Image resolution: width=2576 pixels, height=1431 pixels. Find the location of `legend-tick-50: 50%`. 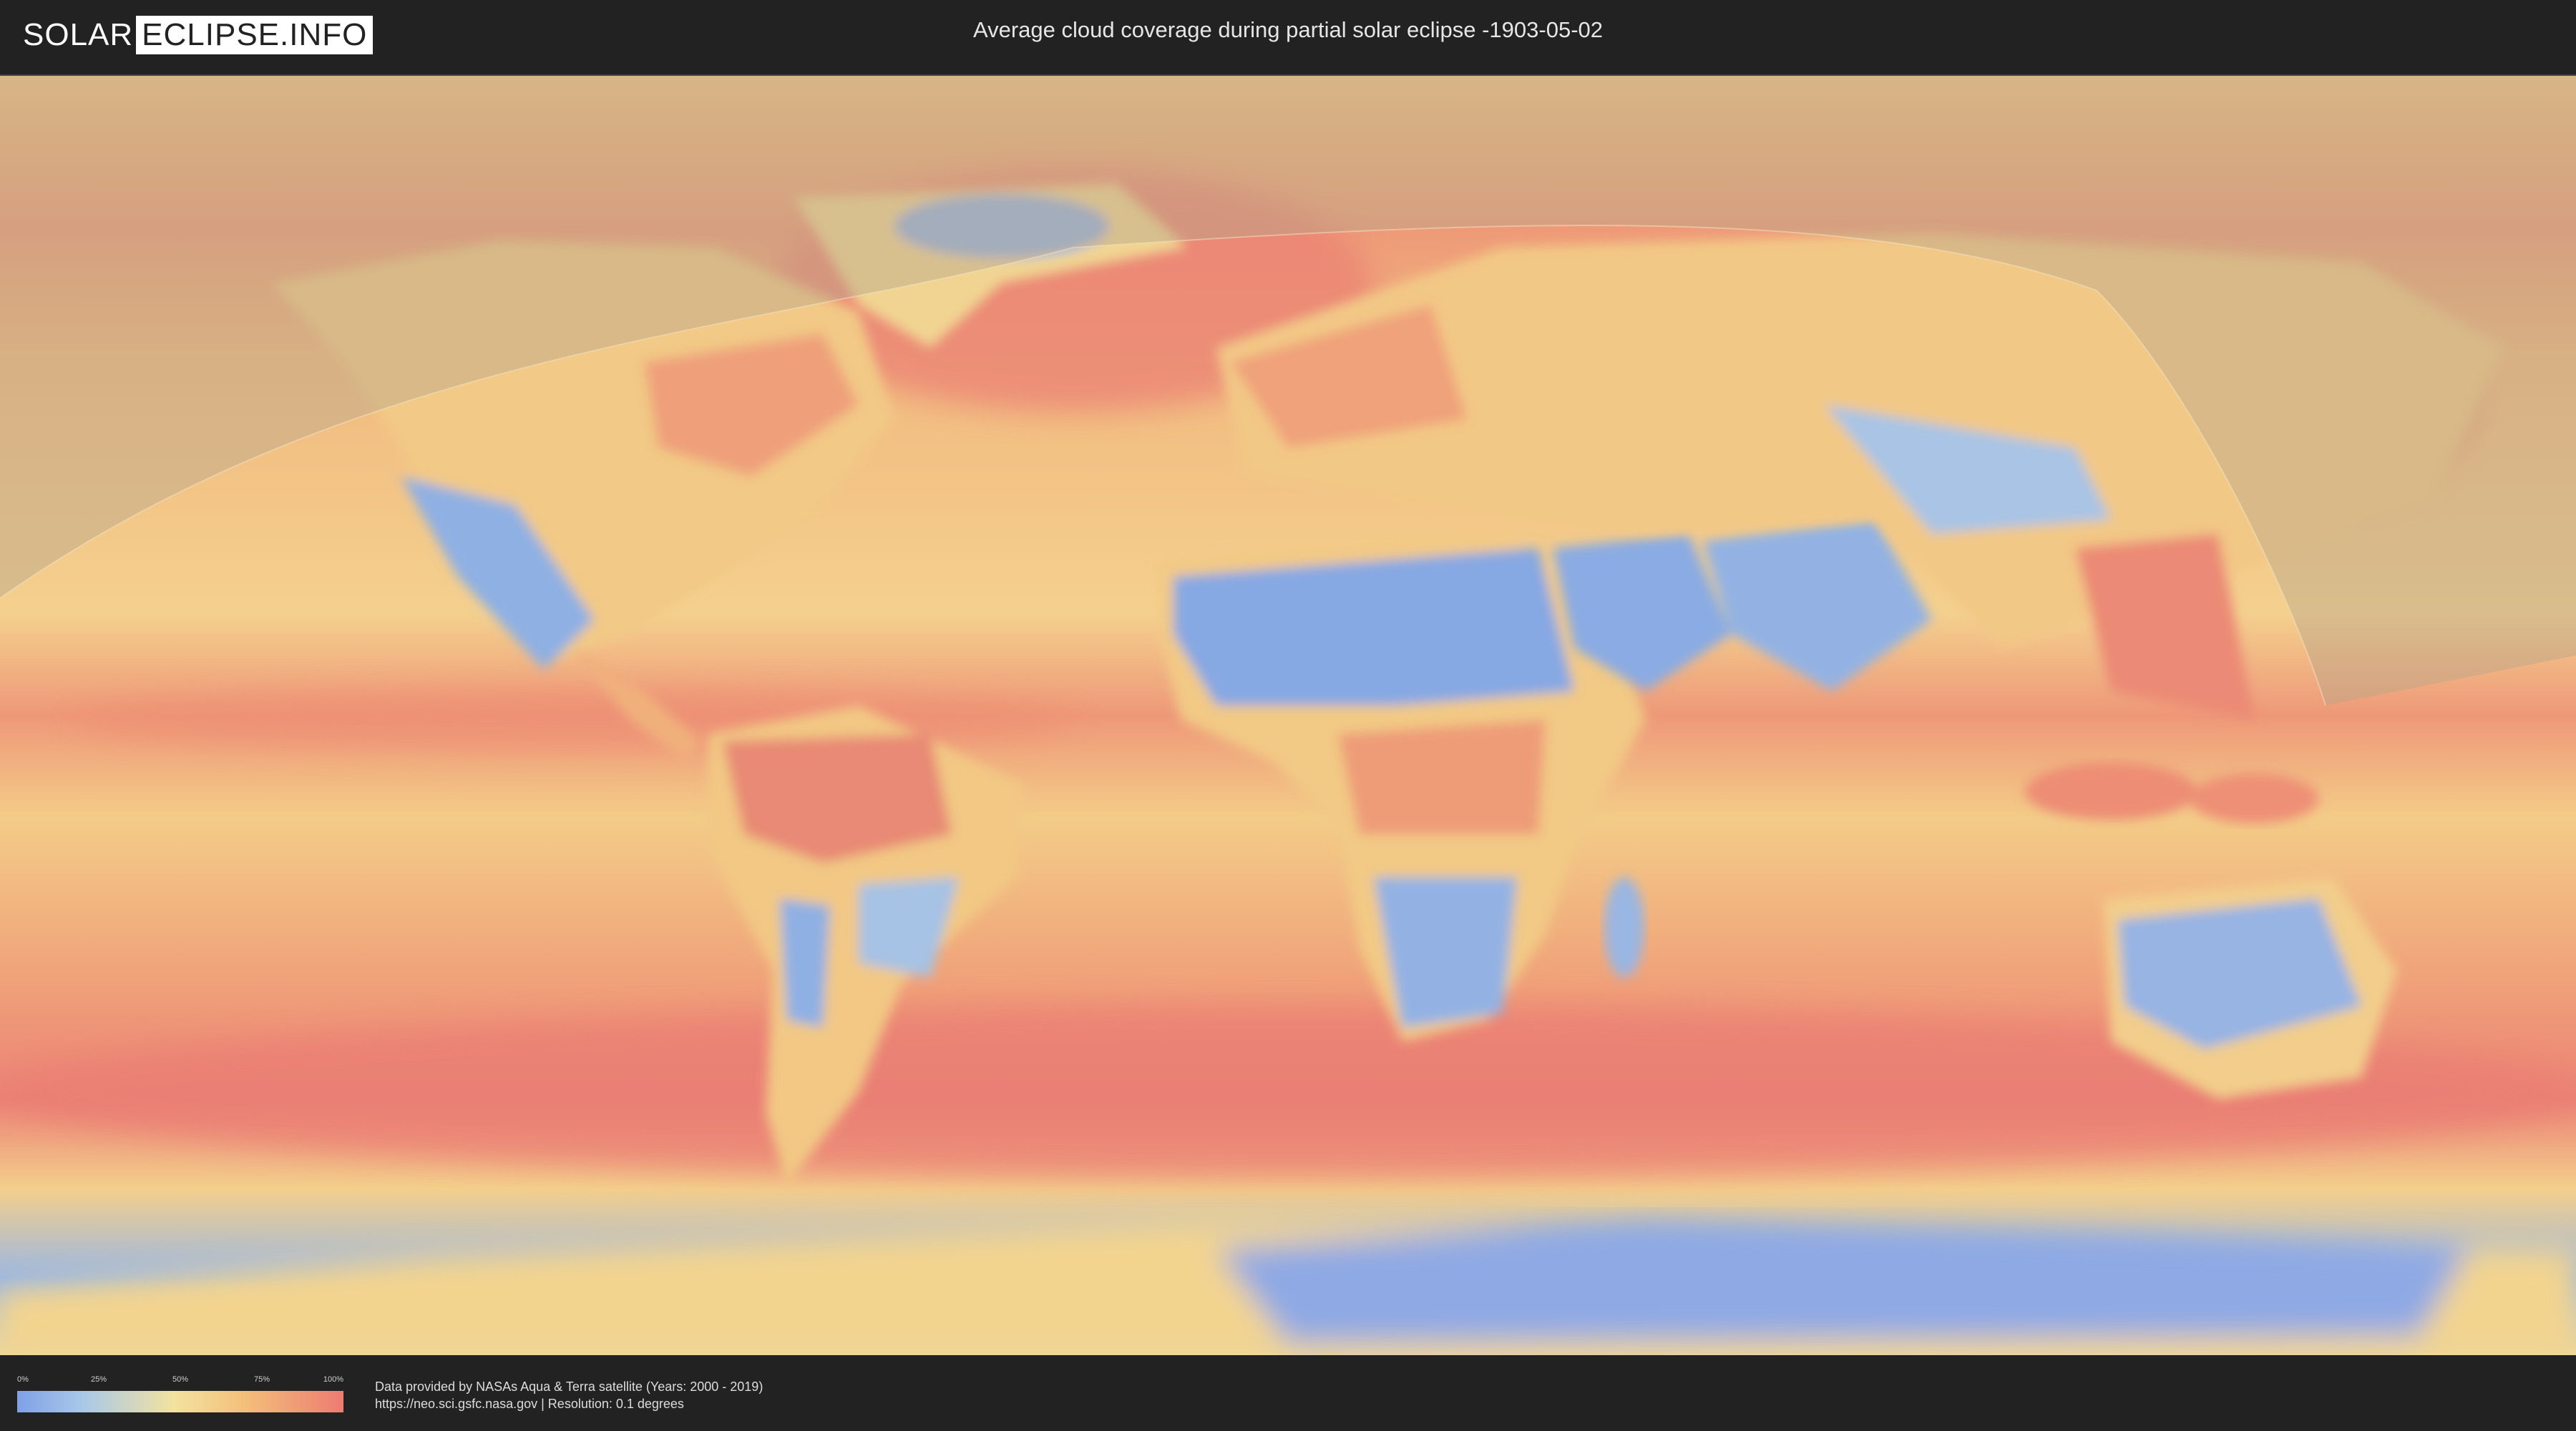

legend-tick-50: 50% is located at coordinates (180, 1379).